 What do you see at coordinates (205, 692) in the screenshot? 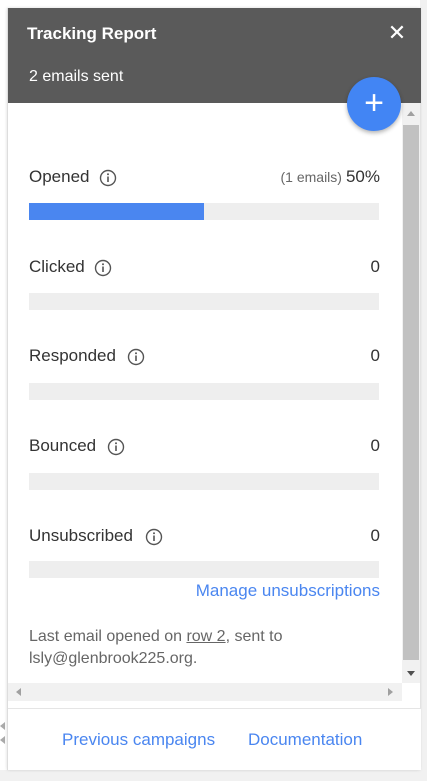
I see `horizontal-scrollbar` at bounding box center [205, 692].